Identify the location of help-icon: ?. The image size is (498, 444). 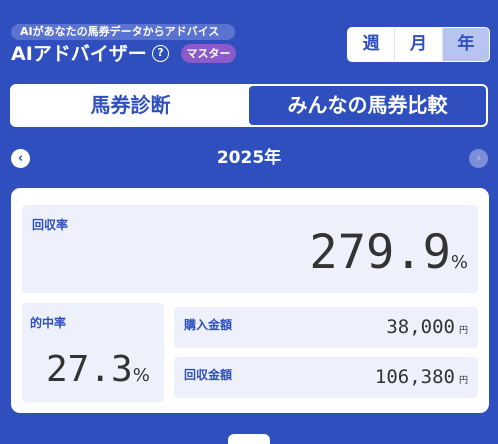
(160, 53).